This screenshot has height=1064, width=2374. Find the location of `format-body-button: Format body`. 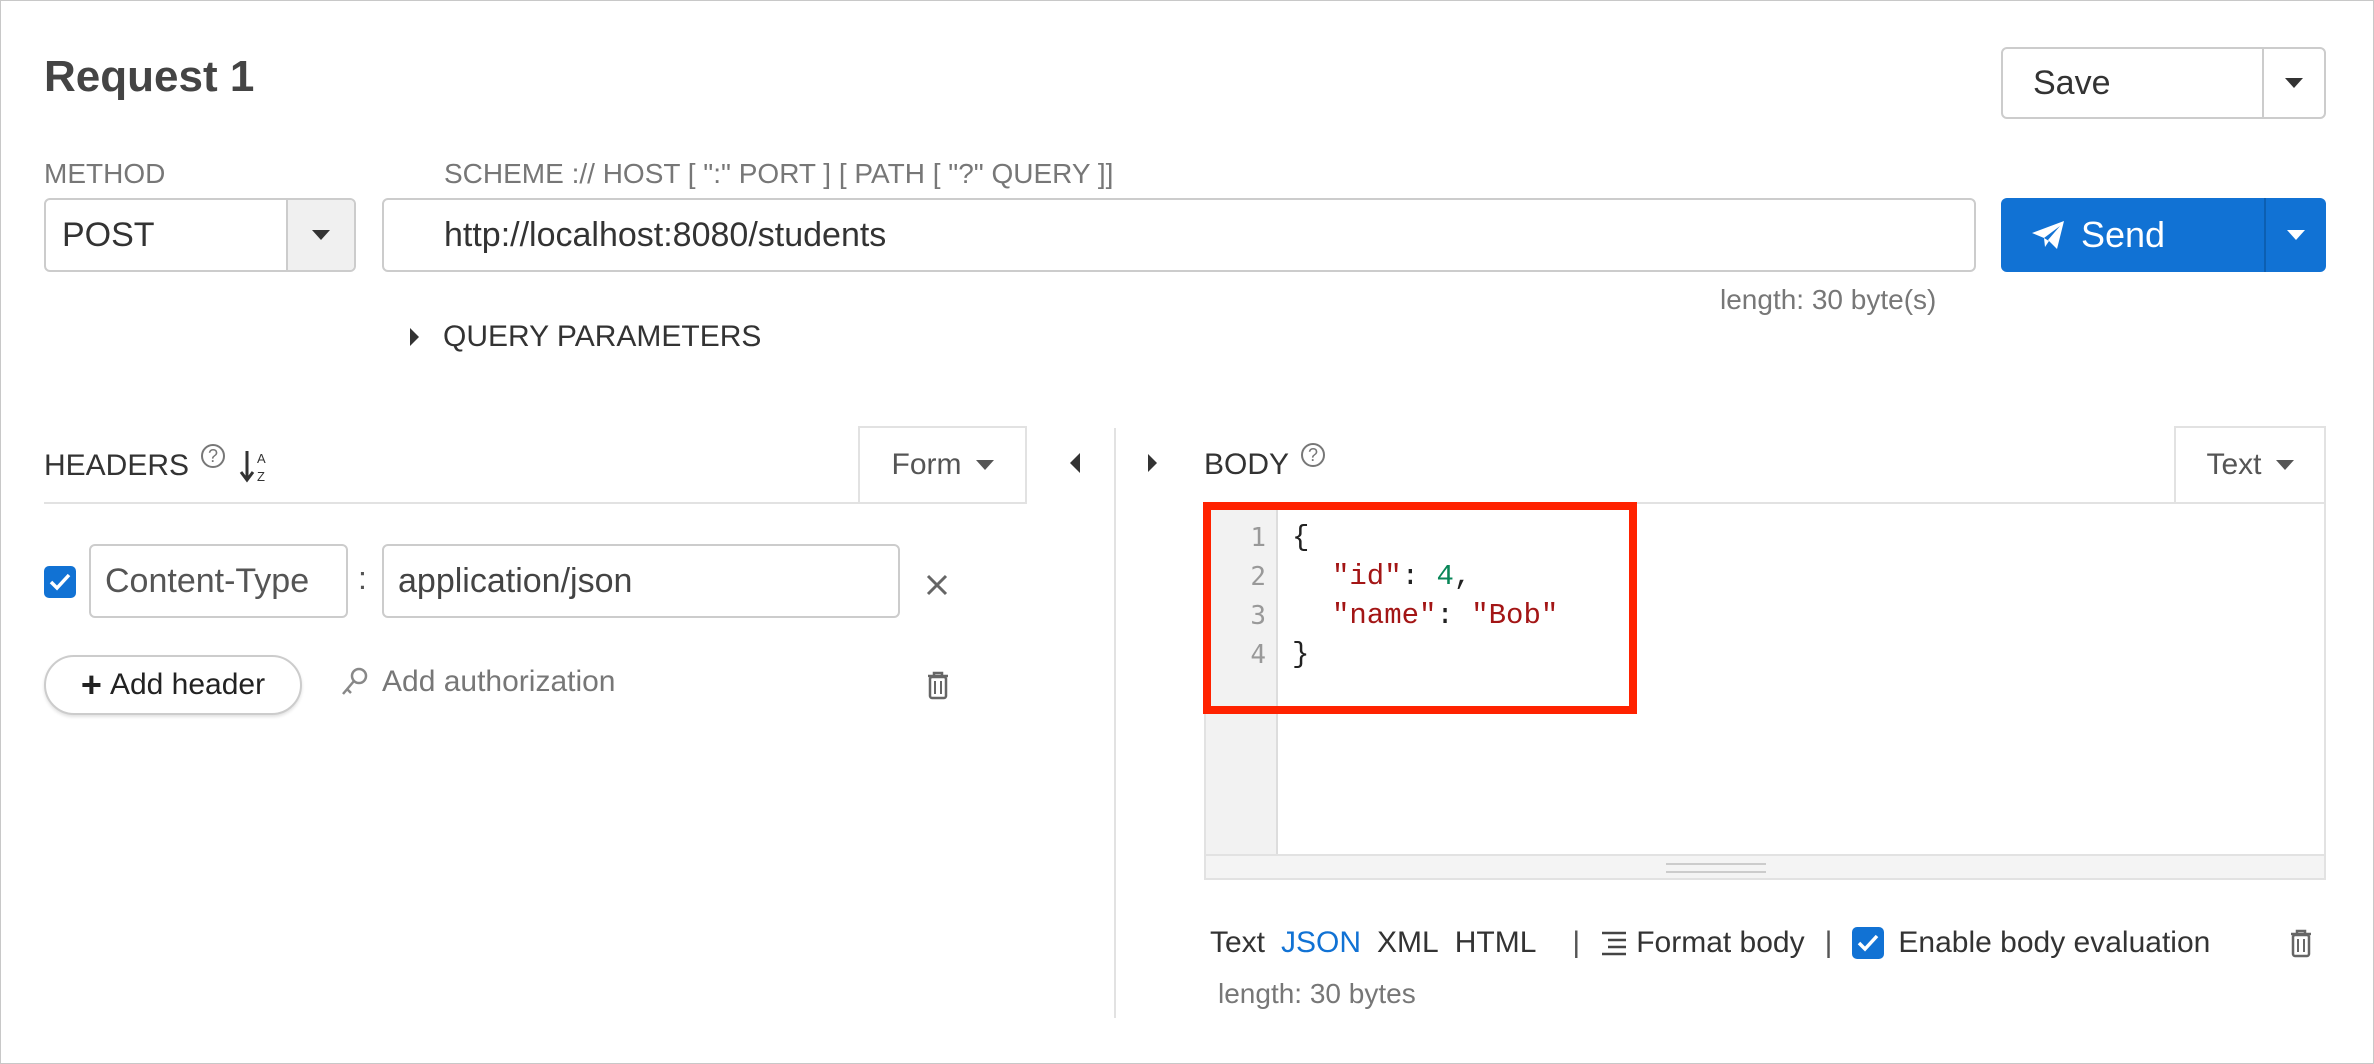

format-body-button: Format body is located at coordinates (1702, 943).